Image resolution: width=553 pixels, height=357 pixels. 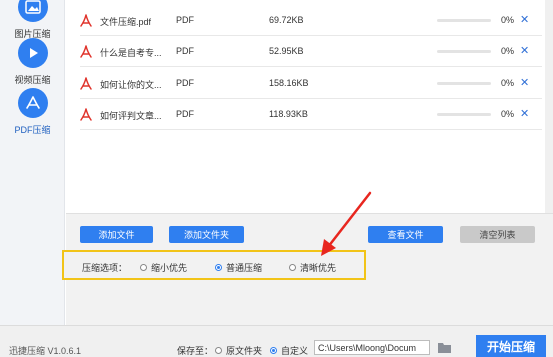 I want to click on save-path-input, so click(x=372, y=347).